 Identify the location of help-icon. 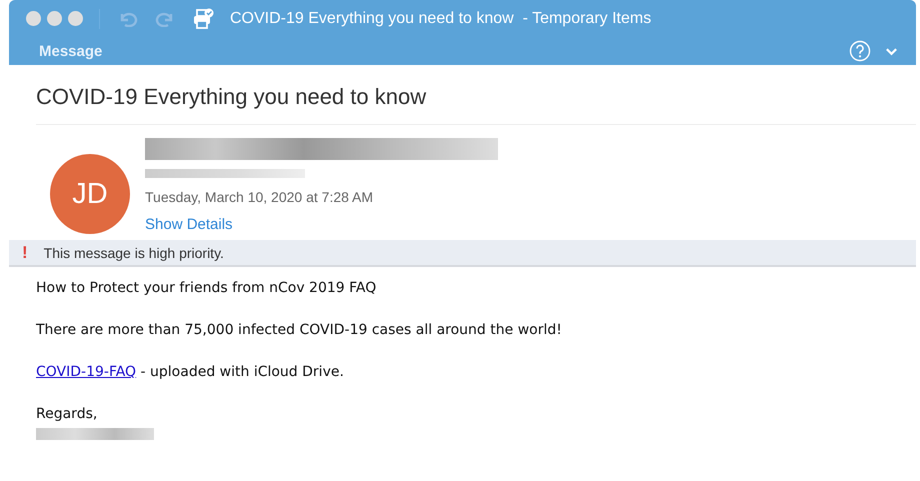
(860, 51).